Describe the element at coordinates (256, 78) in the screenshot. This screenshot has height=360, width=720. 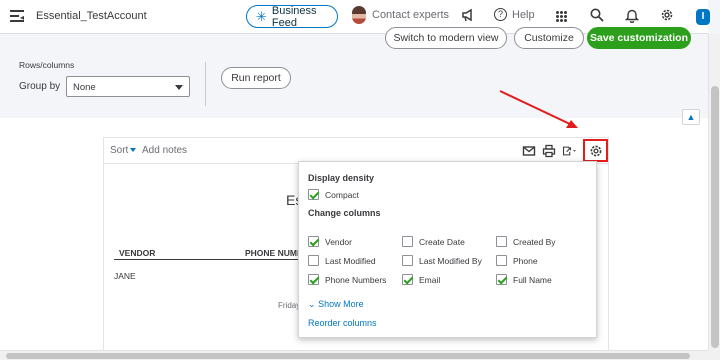
I see `run-report-button: Run report` at that location.